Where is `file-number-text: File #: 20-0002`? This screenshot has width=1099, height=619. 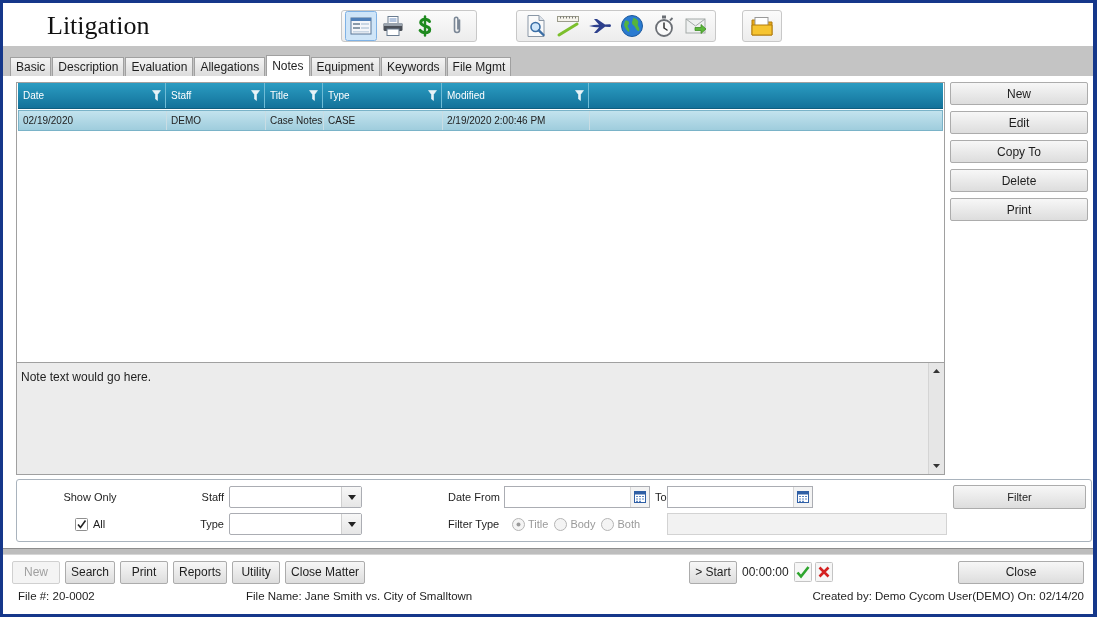 file-number-text: File #: 20-0002 is located at coordinates (57, 596).